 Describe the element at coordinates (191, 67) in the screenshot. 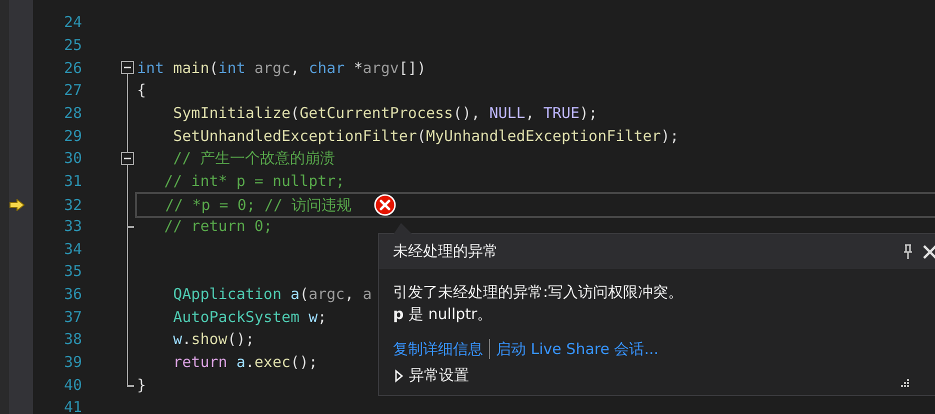

I see `function-name: main` at that location.